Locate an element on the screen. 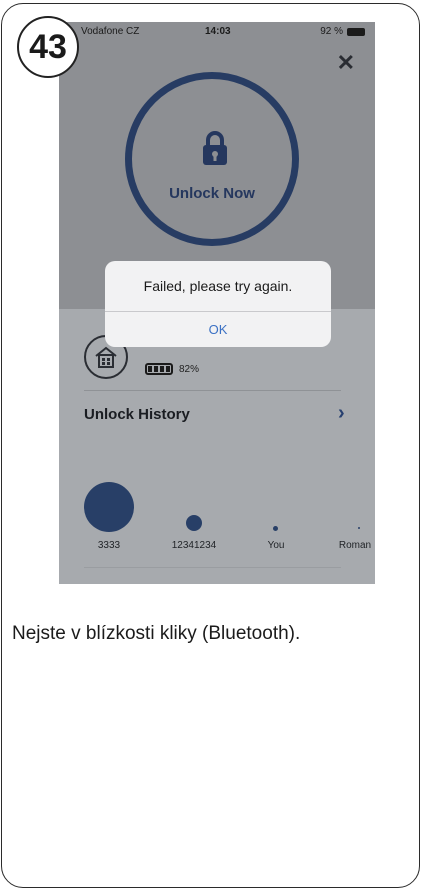 Image resolution: width=424 pixels, height=891 pixels. lock-icon is located at coordinates (215, 148).